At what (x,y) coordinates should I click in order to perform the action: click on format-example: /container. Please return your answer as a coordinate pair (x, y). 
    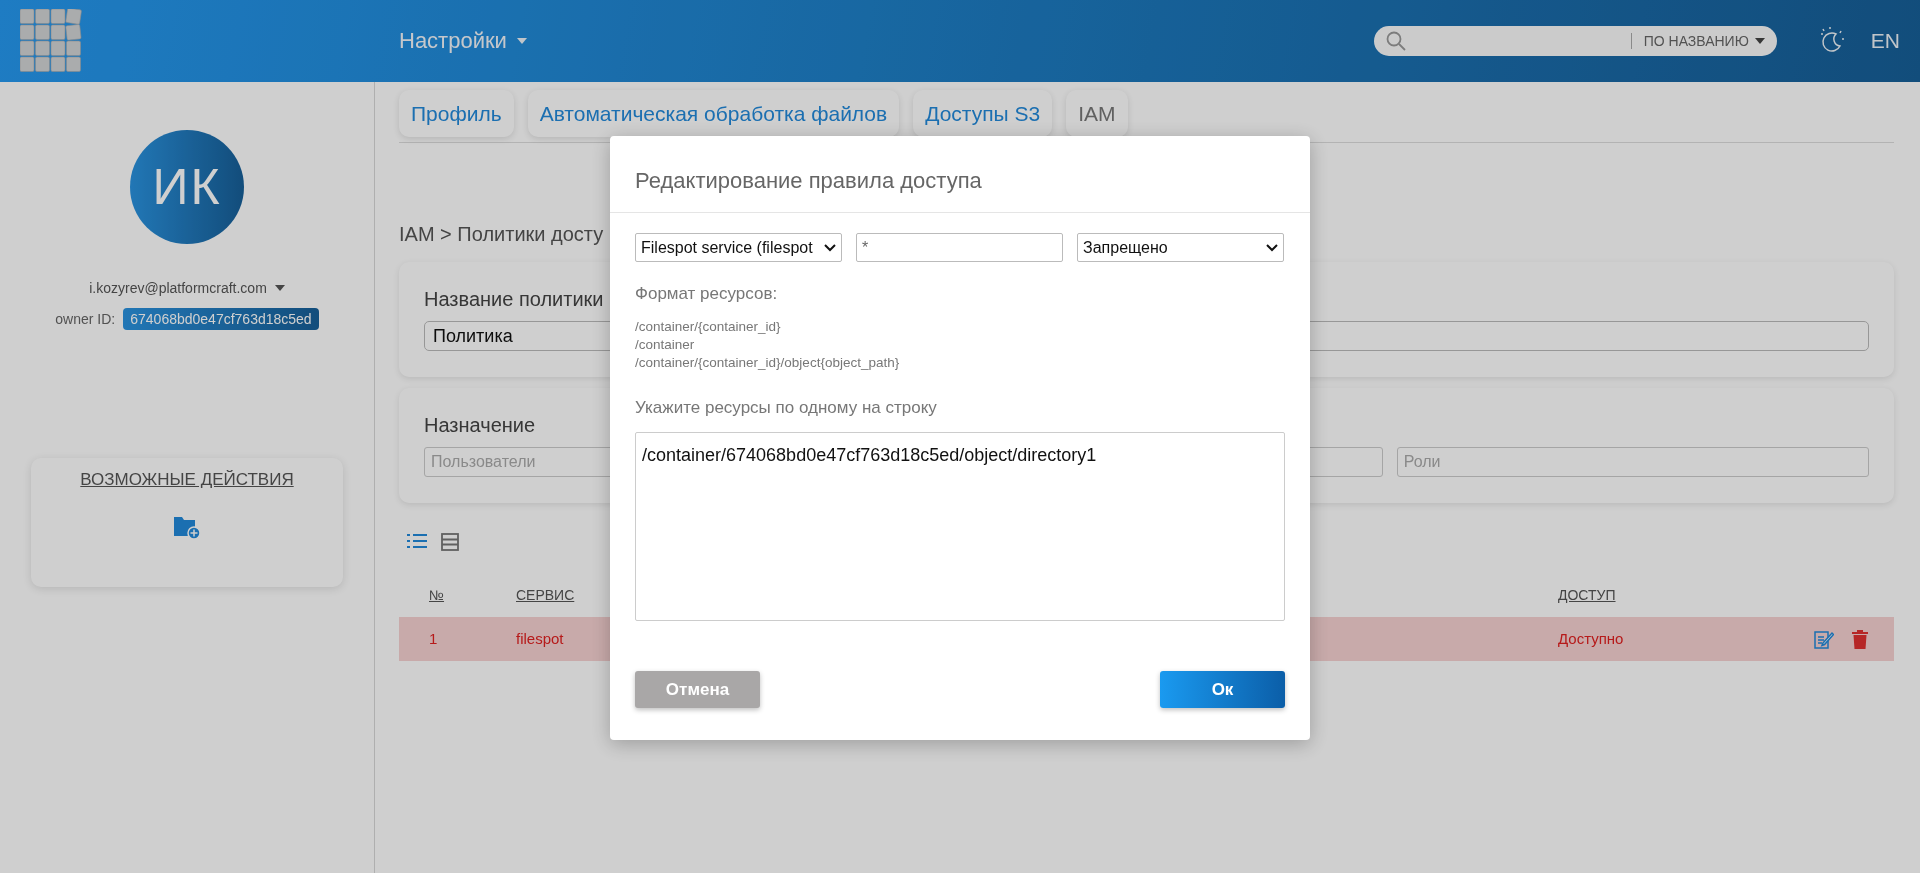
    Looking at the image, I should click on (665, 345).